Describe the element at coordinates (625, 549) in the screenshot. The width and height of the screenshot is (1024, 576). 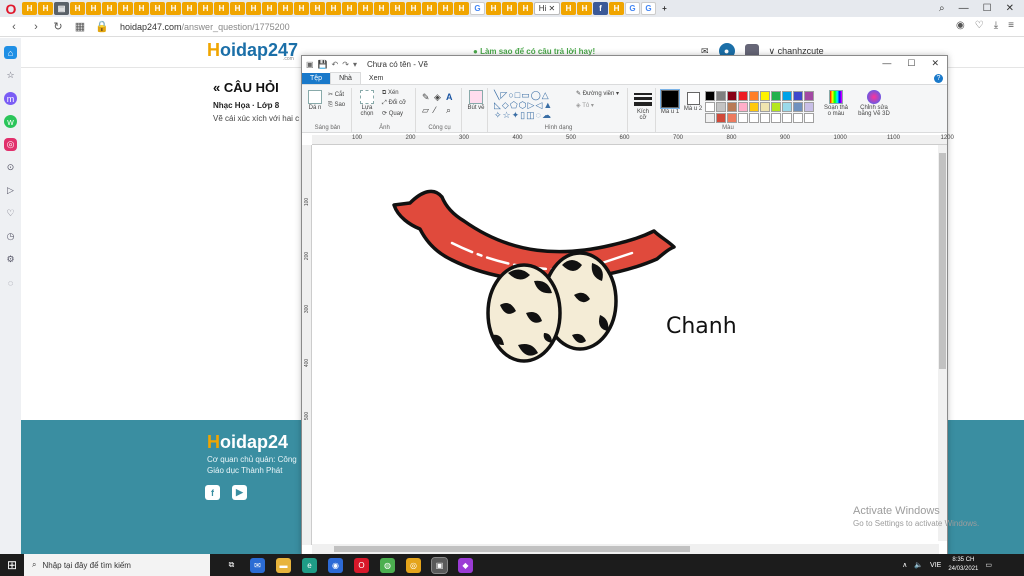
I see `horizontal-scrollbar` at that location.